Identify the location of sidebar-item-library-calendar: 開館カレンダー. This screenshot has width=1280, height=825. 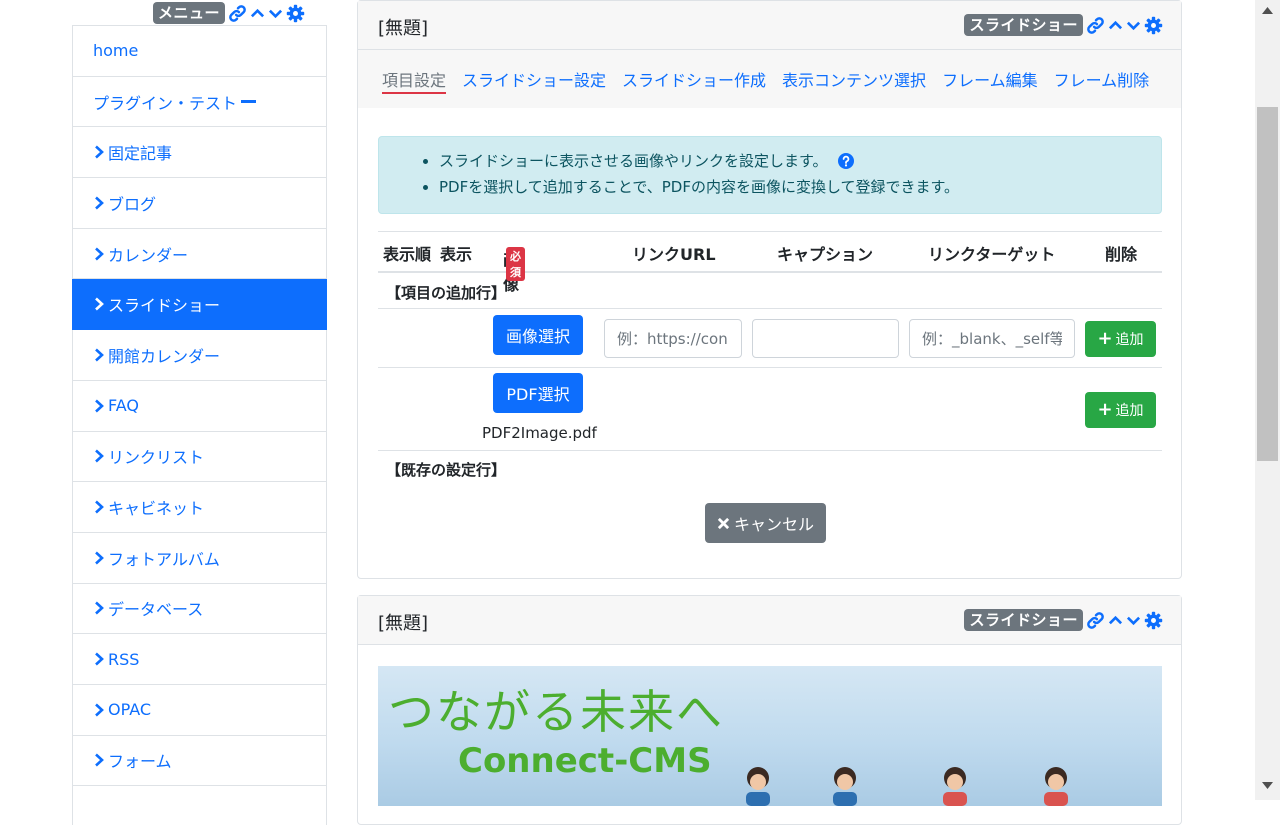
(199, 355).